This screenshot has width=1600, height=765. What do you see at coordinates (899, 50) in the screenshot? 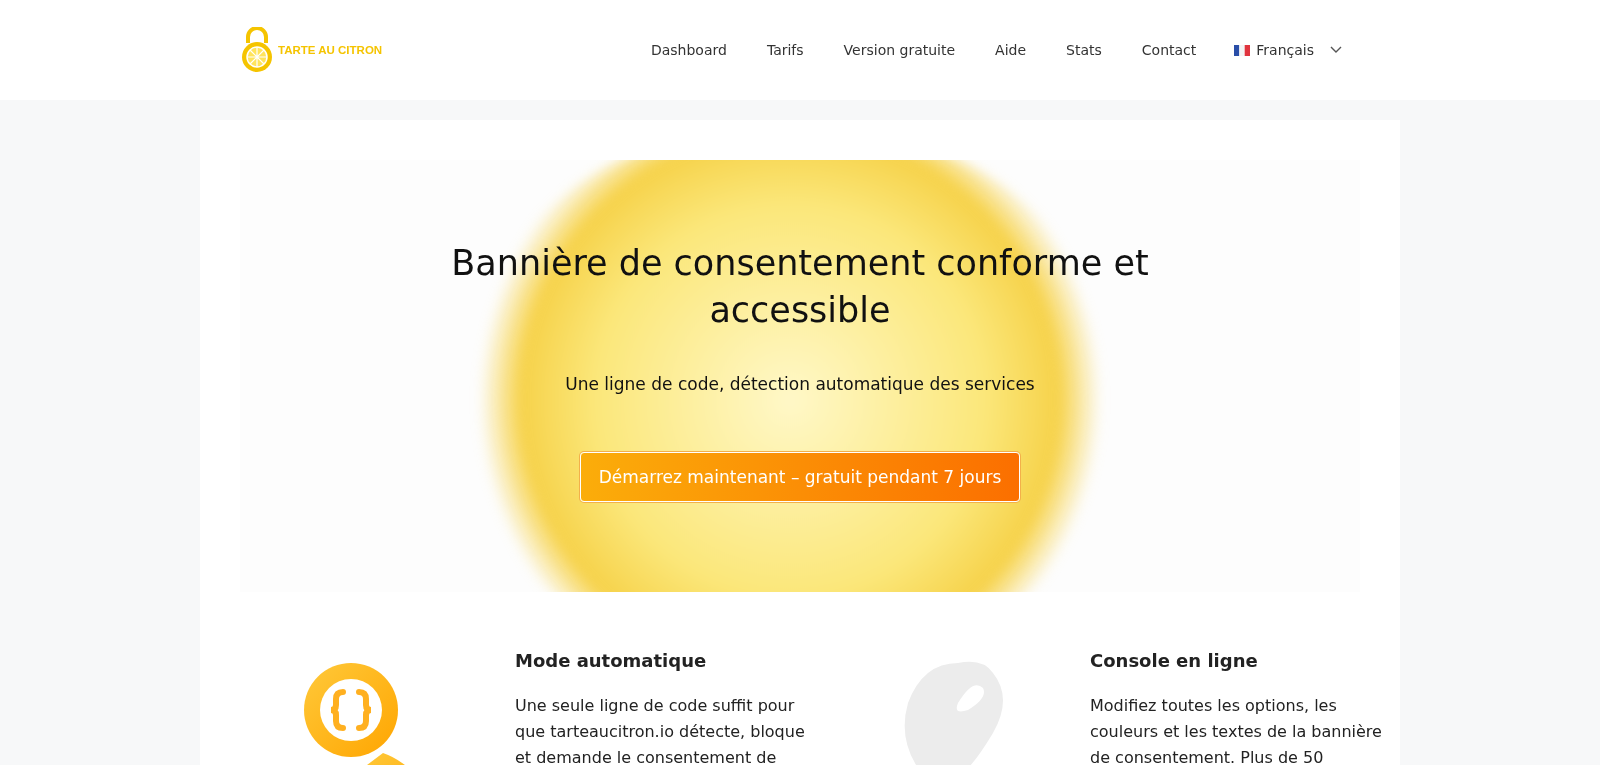
I see `nav-link: Version gratuite` at bounding box center [899, 50].